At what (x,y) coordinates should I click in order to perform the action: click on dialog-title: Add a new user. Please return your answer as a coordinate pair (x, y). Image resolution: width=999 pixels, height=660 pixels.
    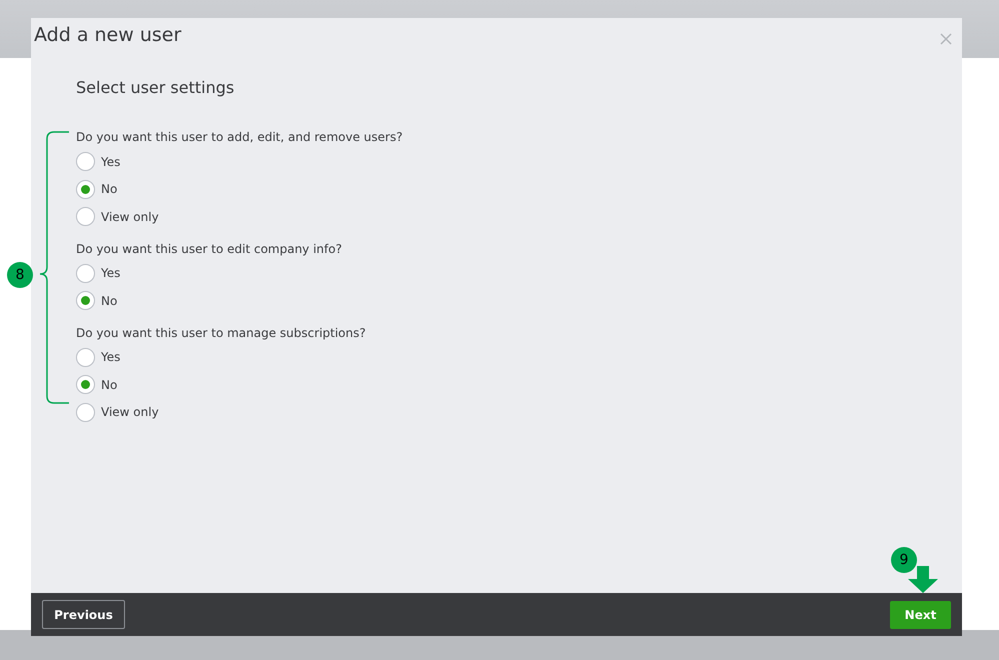
    Looking at the image, I should click on (107, 35).